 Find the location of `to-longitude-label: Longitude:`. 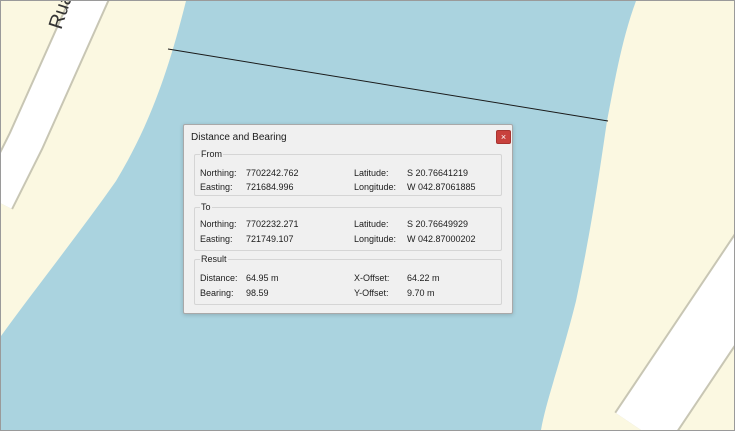

to-longitude-label: Longitude: is located at coordinates (375, 239).